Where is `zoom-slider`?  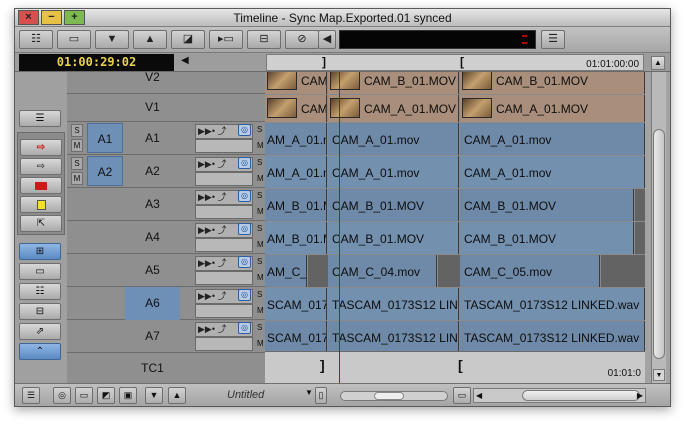 zoom-slider is located at coordinates (394, 396).